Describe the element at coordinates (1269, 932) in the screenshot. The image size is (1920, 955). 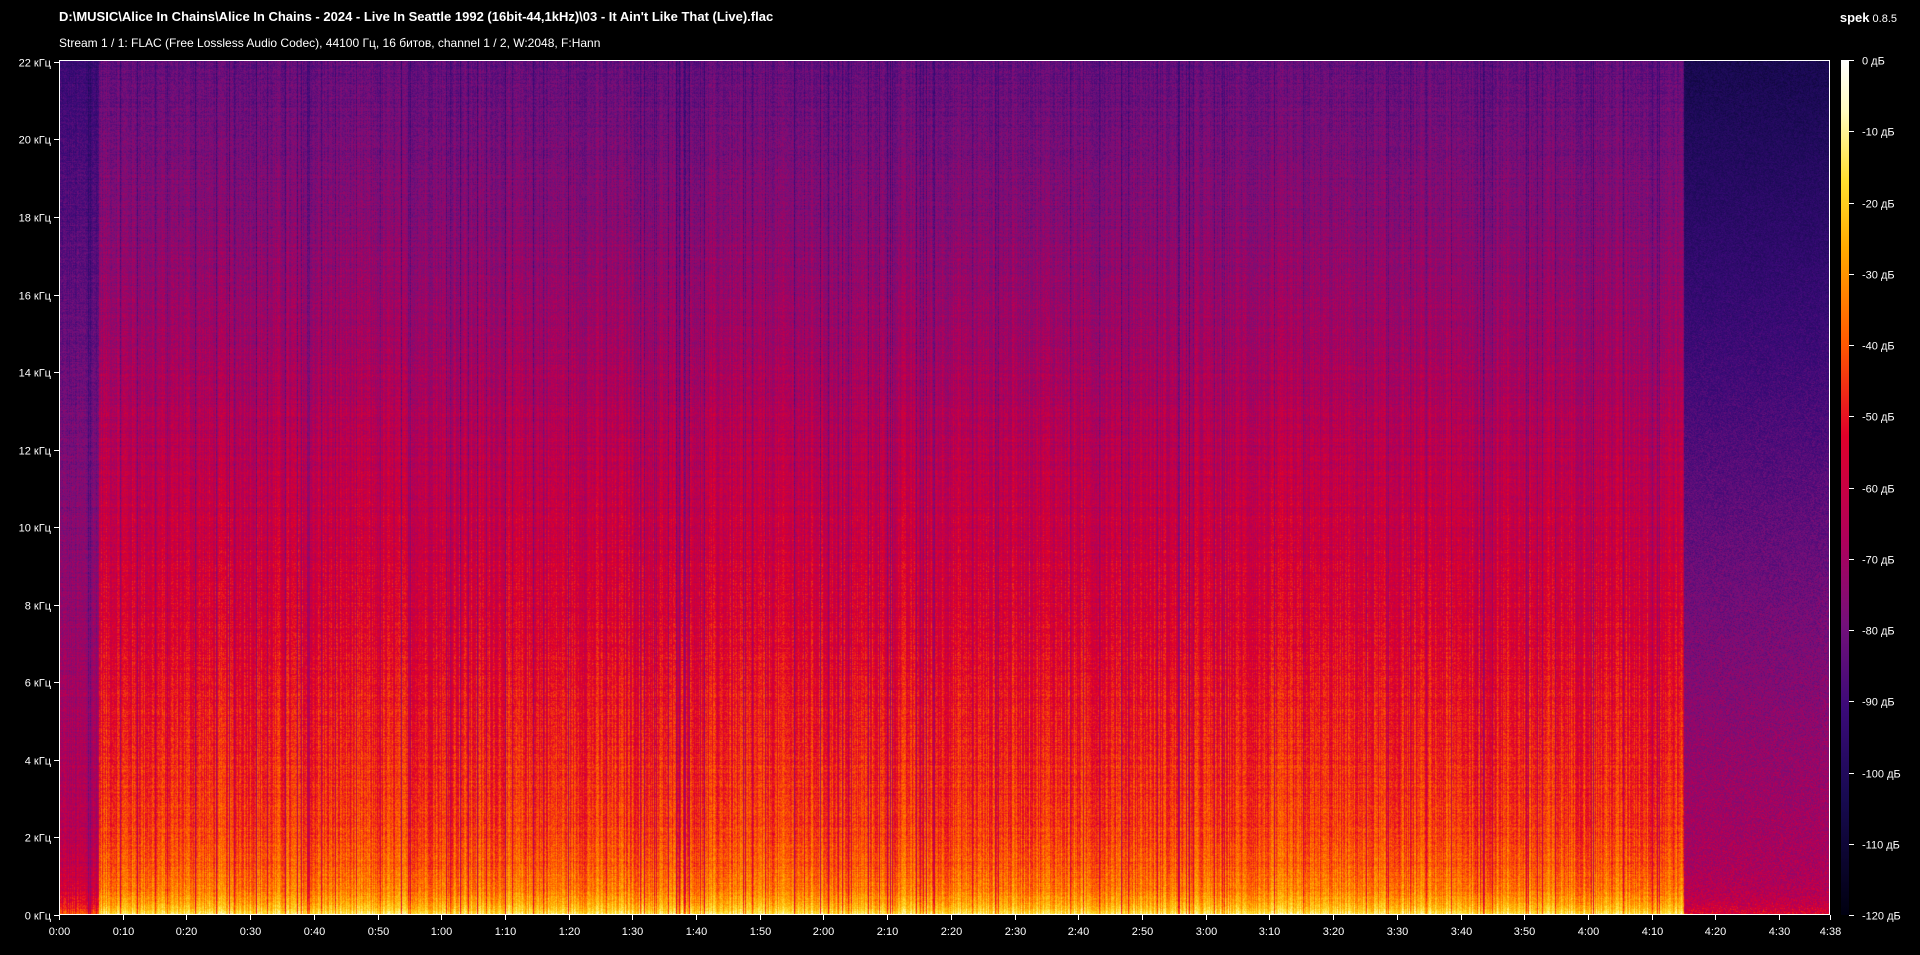
I see `time-tick-label: 3:10` at that location.